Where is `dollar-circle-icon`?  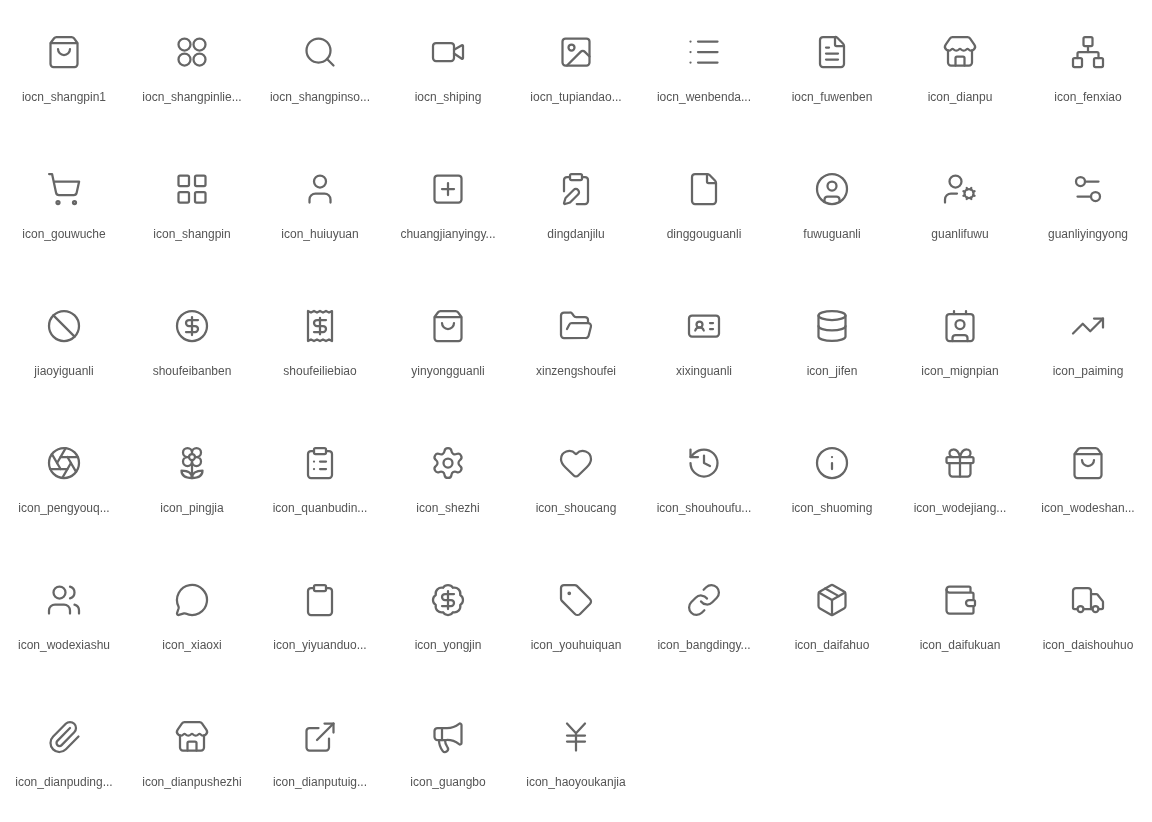 dollar-circle-icon is located at coordinates (192, 326).